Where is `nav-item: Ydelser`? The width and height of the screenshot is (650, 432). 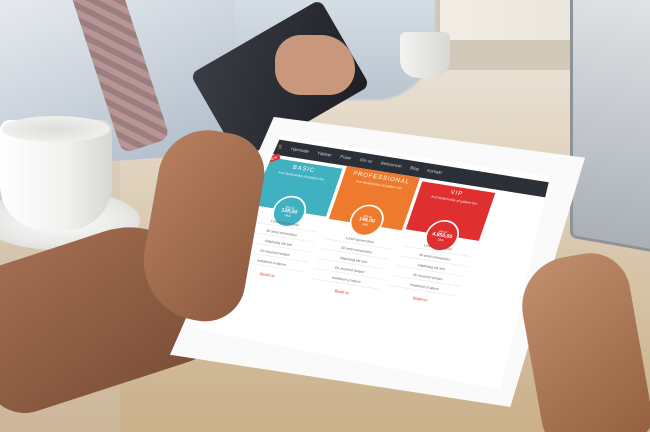
nav-item: Ydelser is located at coordinates (324, 154).